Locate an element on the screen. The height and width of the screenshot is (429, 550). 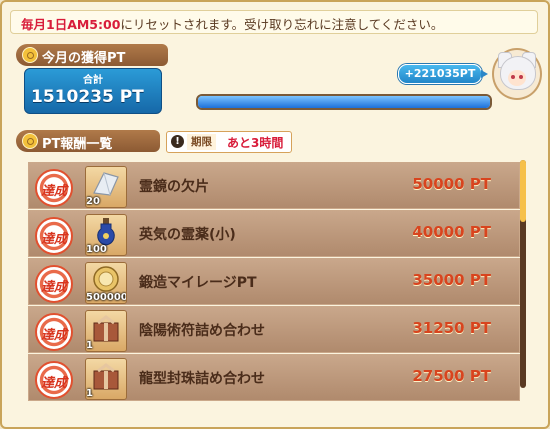
total-pt-card: 合計 1510235 PT is located at coordinates (93, 91).